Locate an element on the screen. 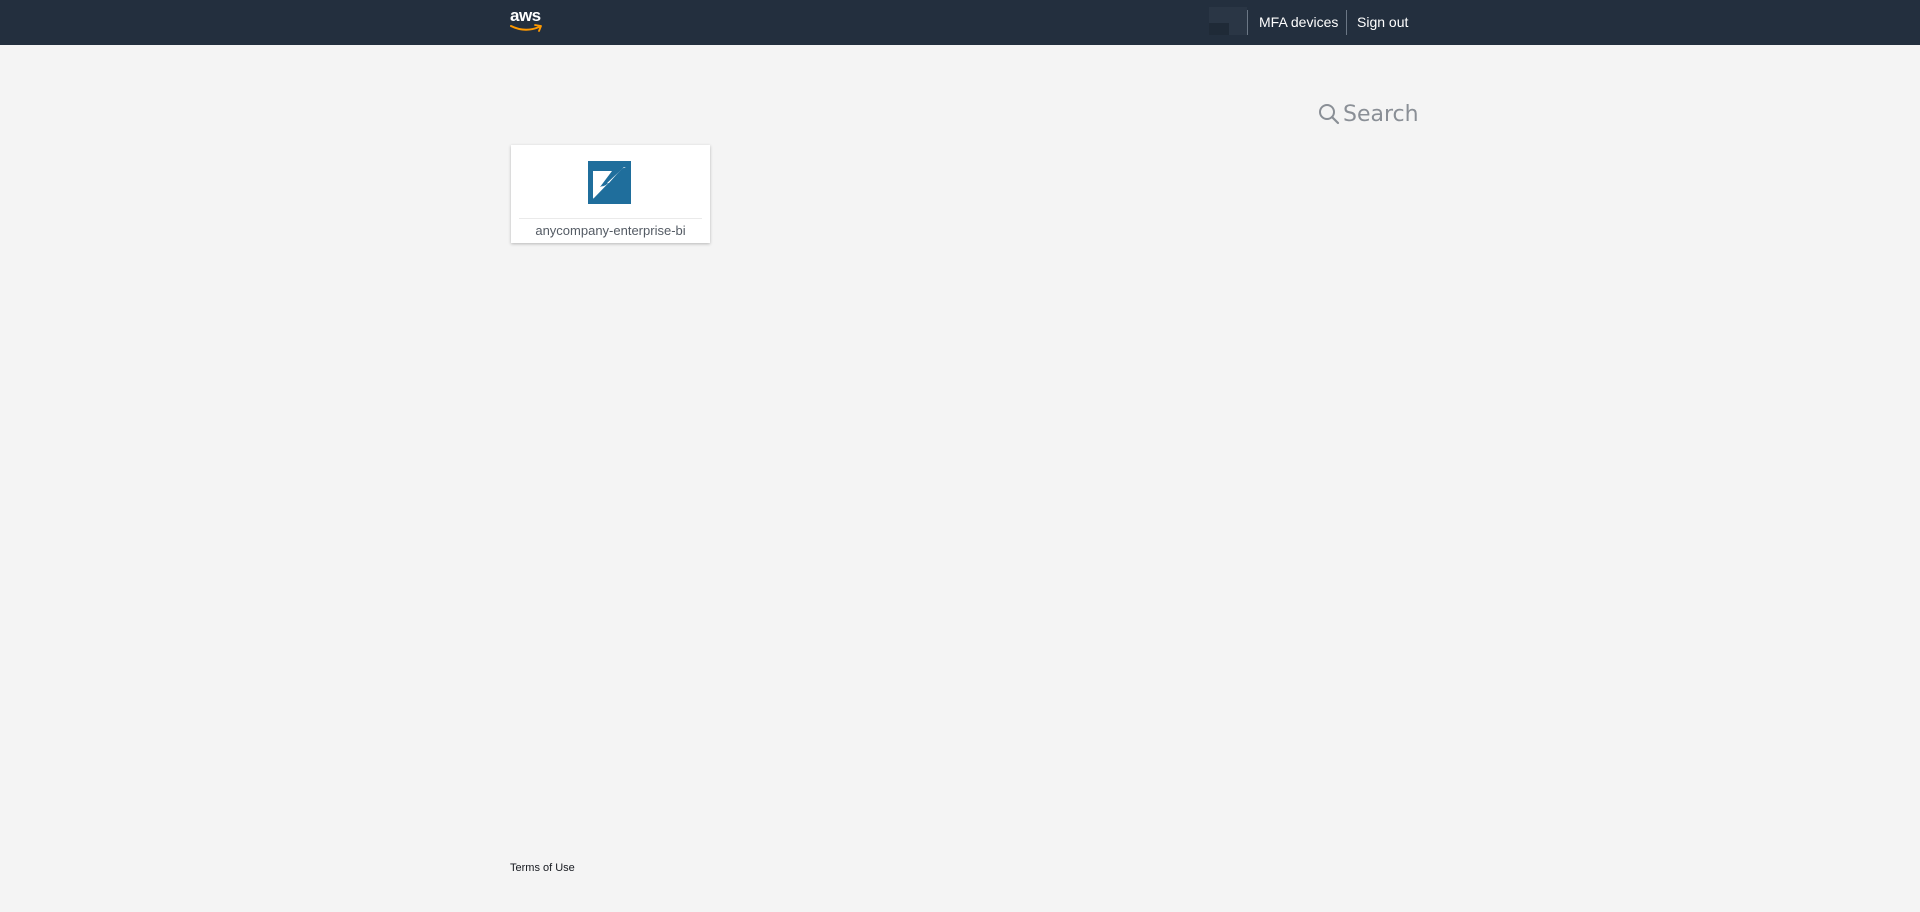  search-input: Search is located at coordinates (1368, 115).